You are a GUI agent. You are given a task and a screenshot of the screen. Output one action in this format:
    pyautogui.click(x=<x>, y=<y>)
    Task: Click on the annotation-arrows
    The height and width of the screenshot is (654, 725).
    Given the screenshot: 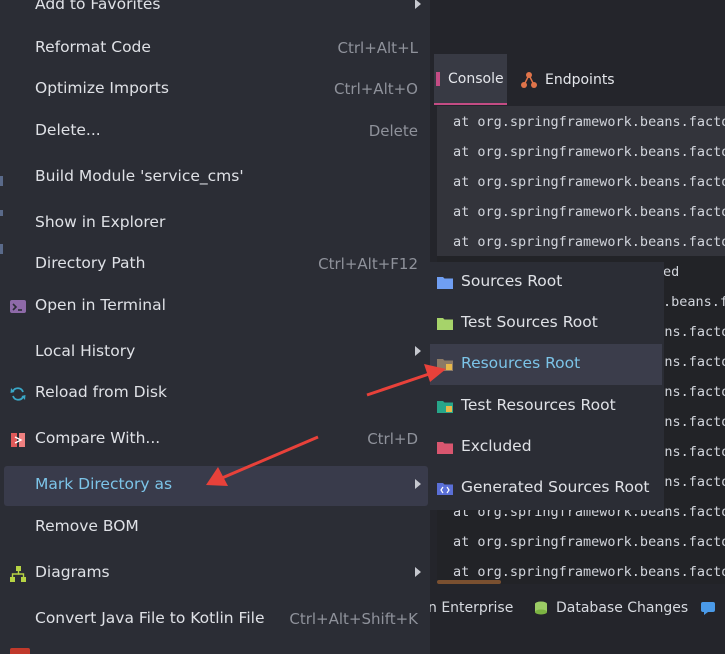 What is the action you would take?
    pyautogui.click(x=326, y=425)
    